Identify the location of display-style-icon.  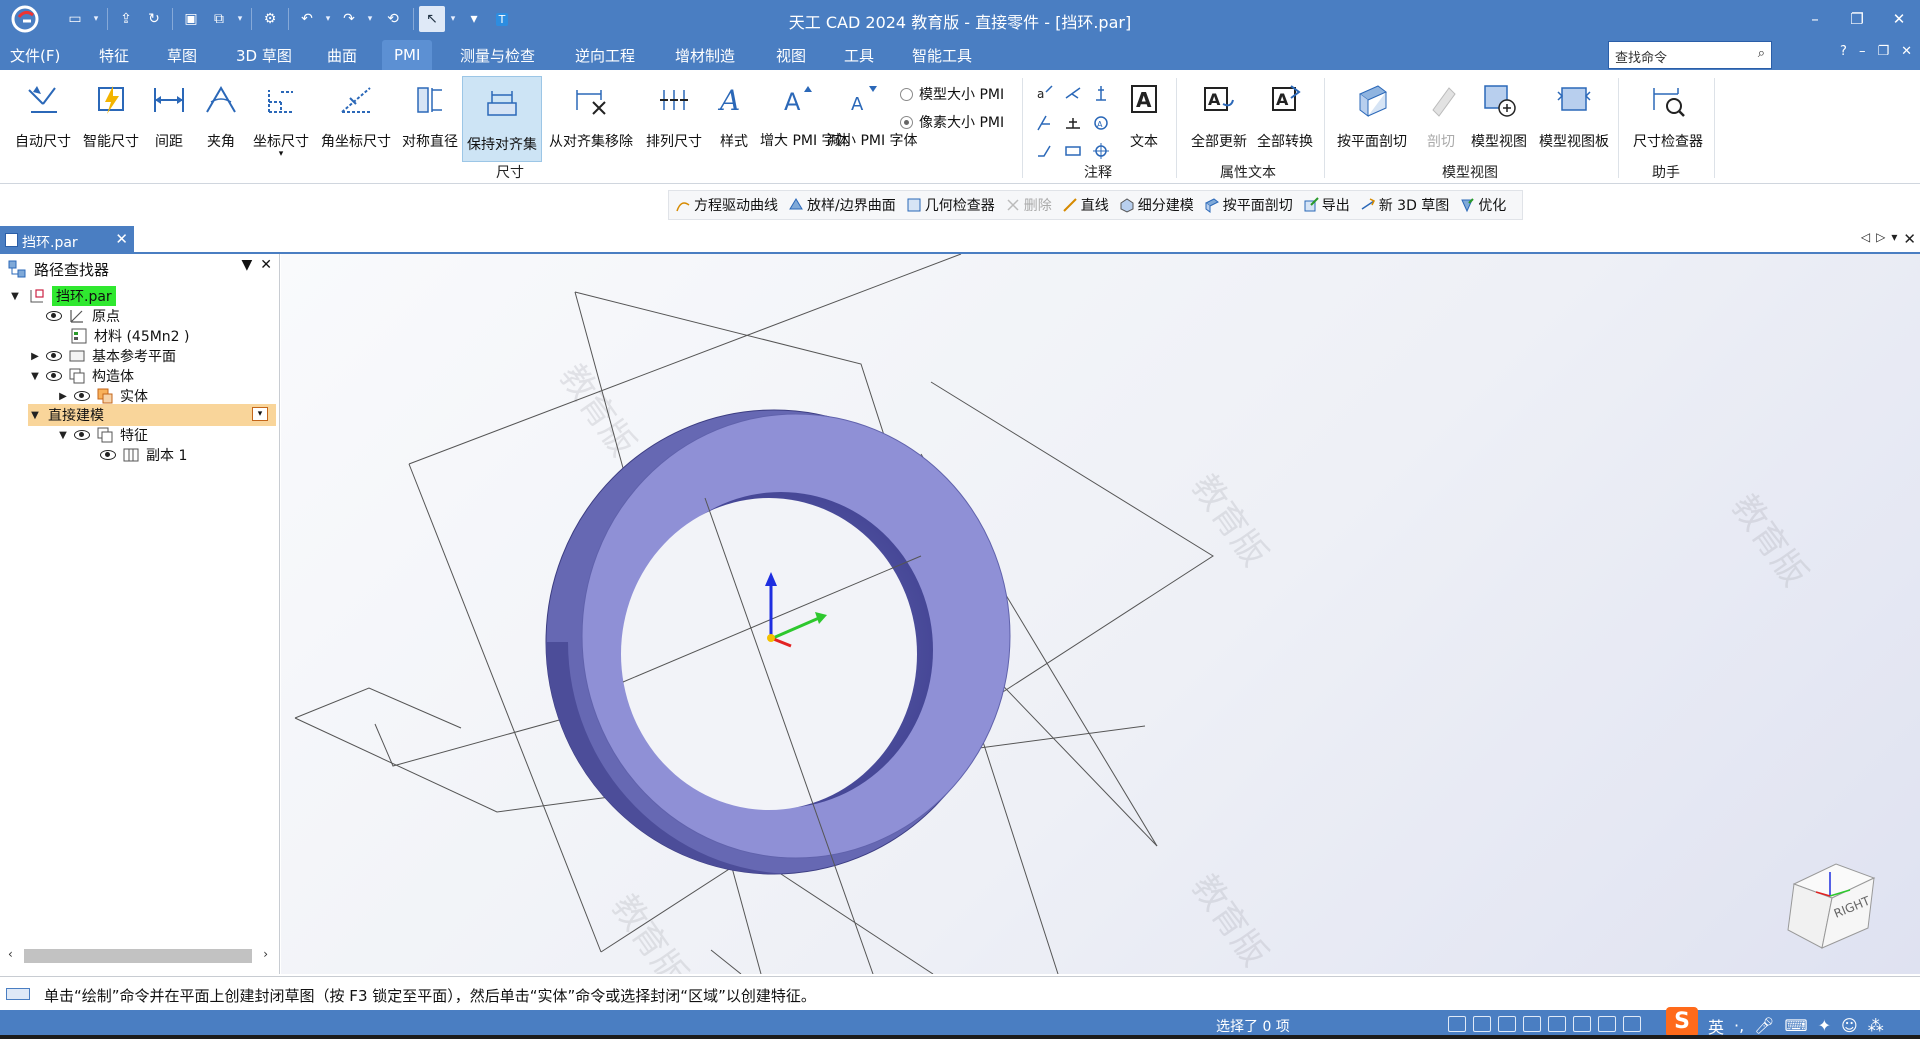
(1632, 1024).